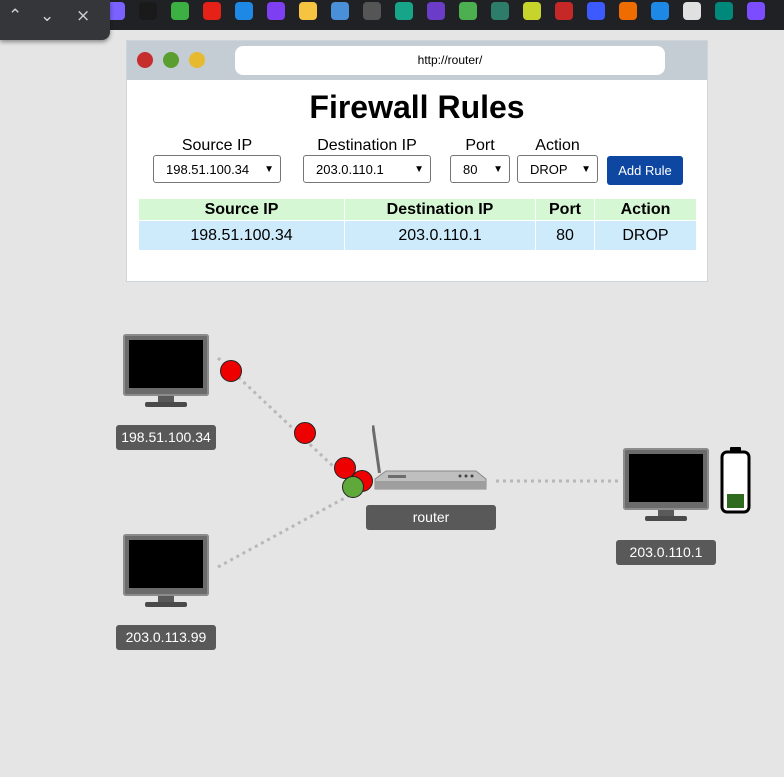 The image size is (784, 777). Describe the element at coordinates (166, 437) in the screenshot. I see `host1-label: 198.51.100.34` at that location.